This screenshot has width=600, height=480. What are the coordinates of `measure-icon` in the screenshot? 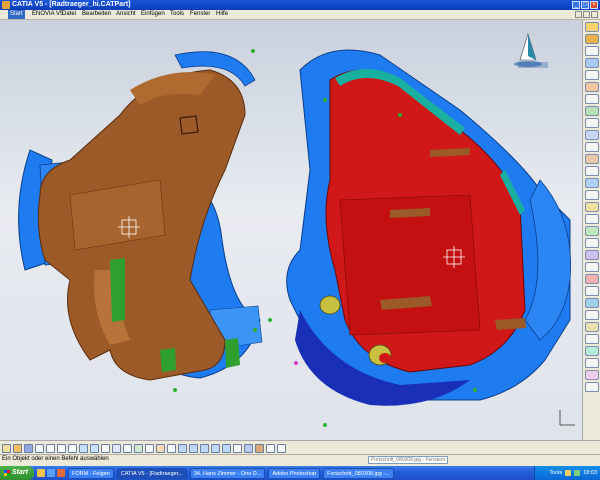 It's located at (592, 387).